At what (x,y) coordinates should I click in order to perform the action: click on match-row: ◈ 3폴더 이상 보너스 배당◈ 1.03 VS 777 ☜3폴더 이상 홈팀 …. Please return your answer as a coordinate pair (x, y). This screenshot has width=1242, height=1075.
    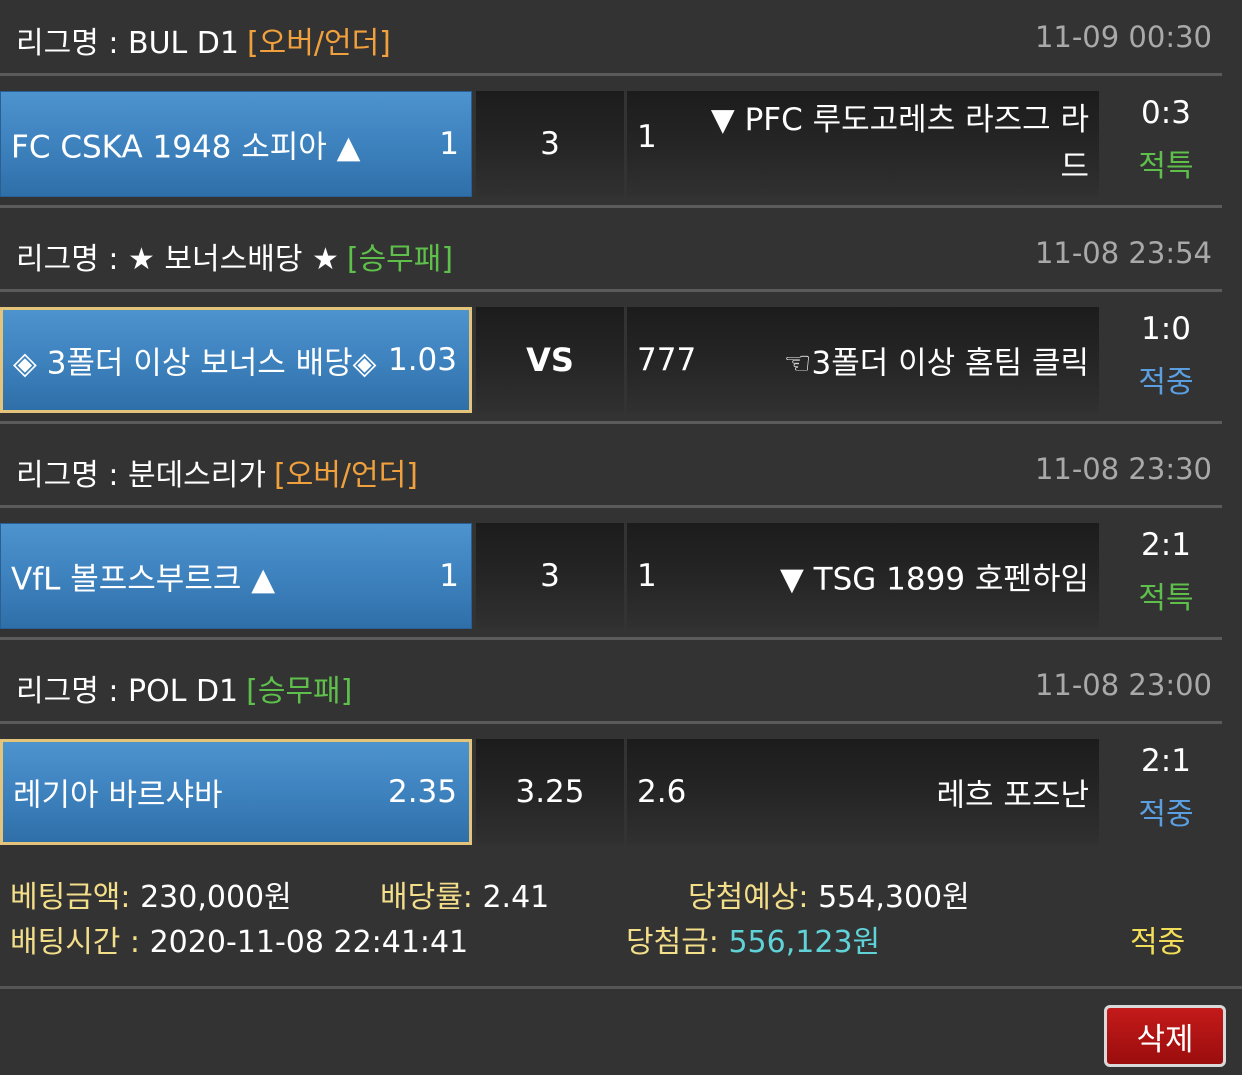
    Looking at the image, I should click on (611, 360).